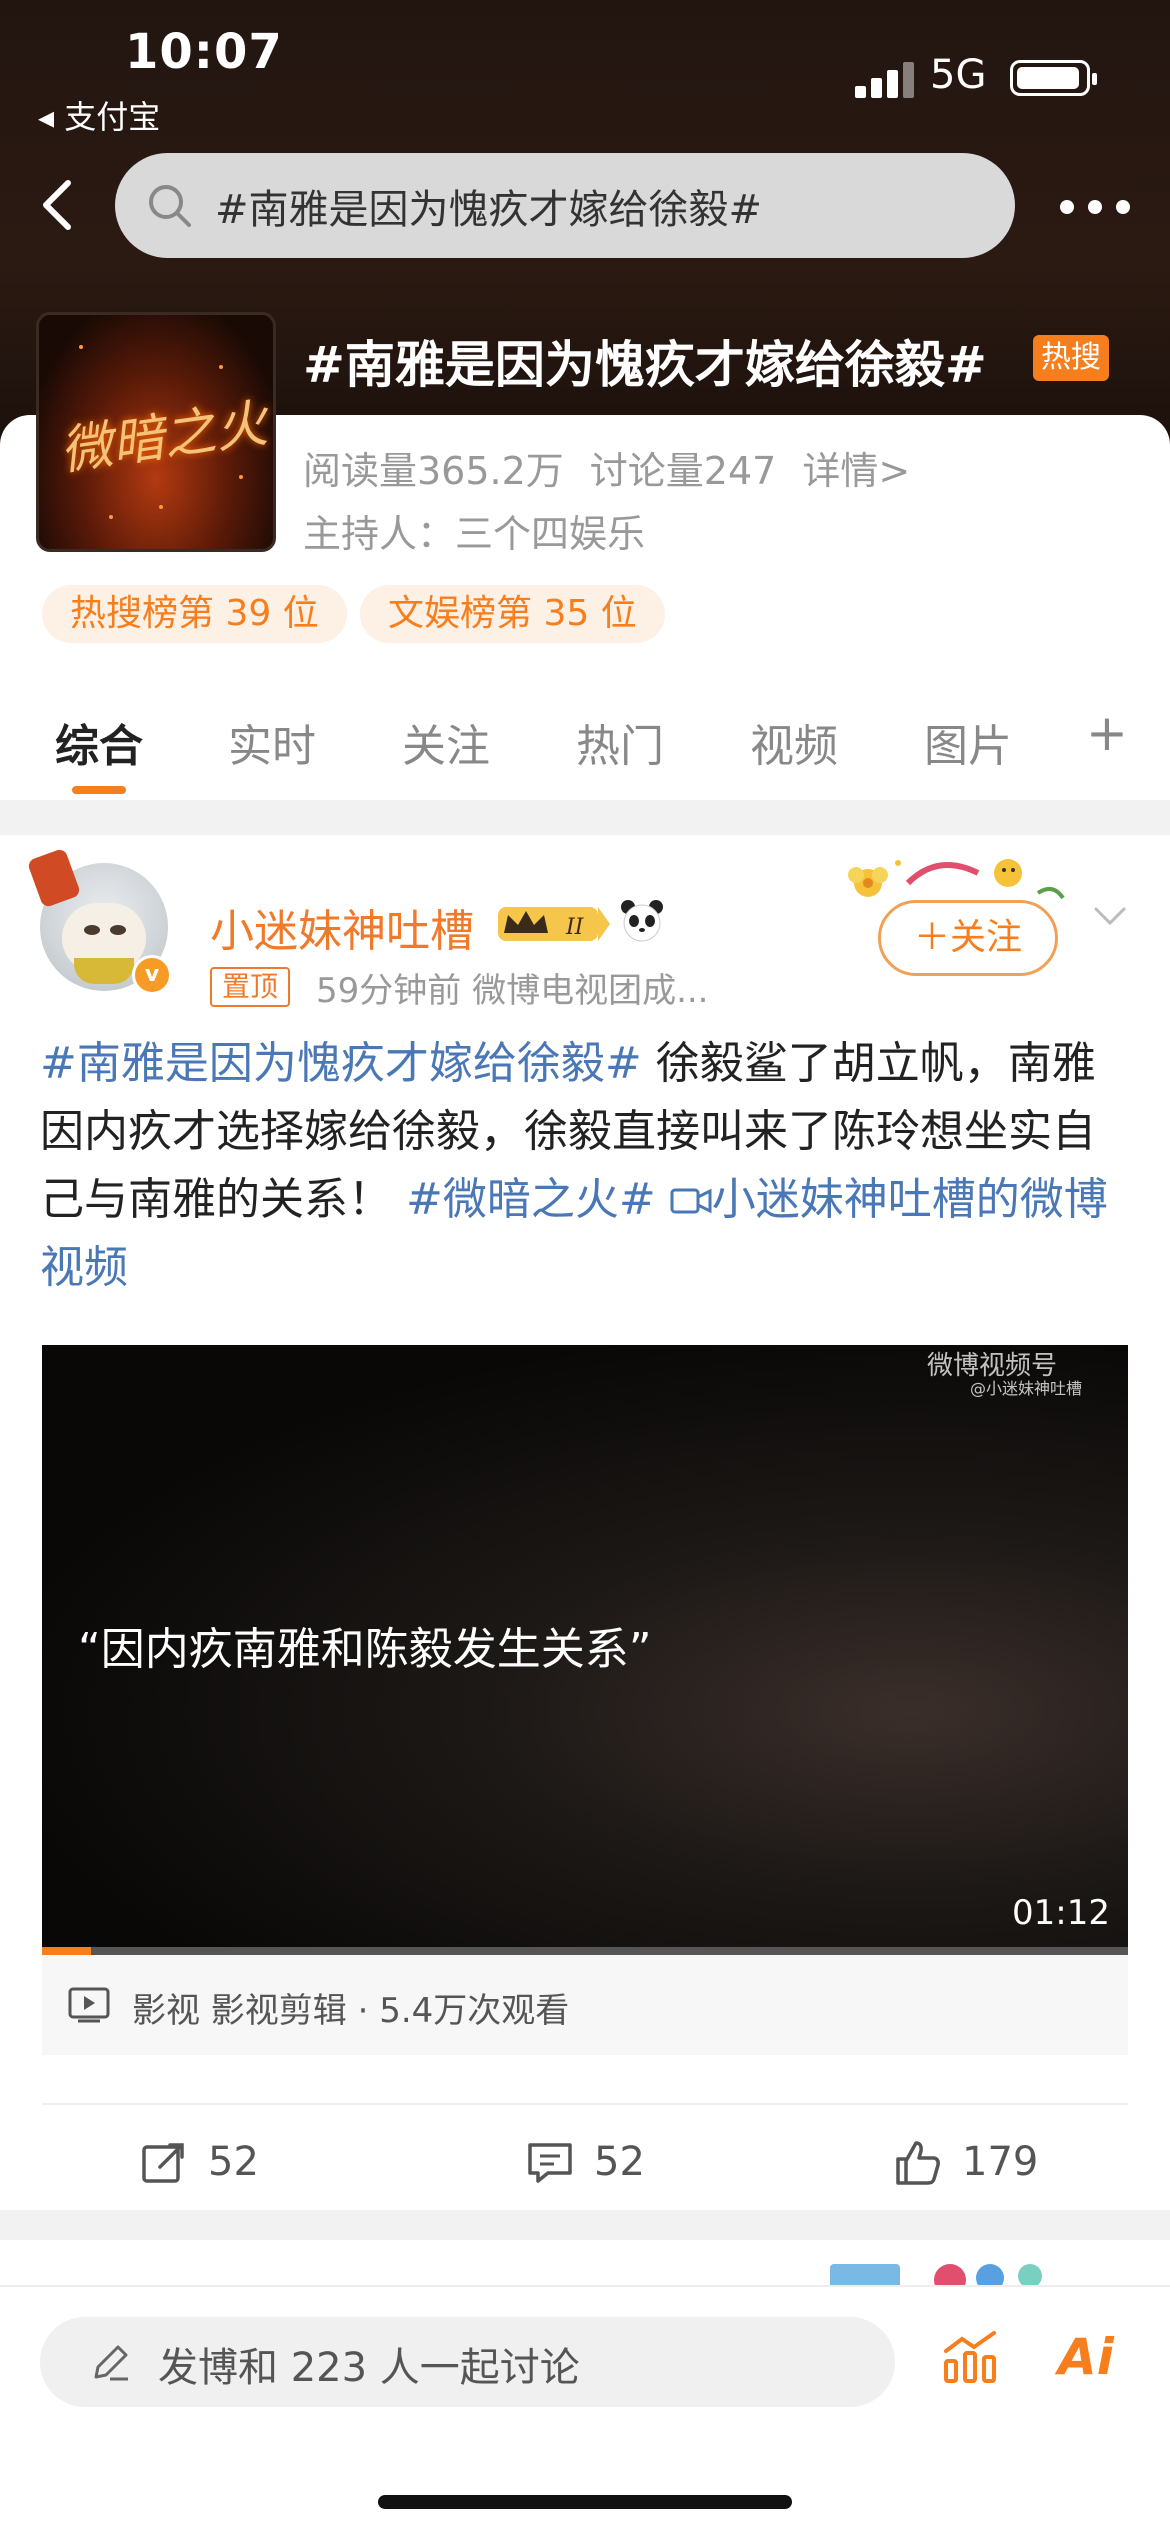 This screenshot has height=2532, width=1170. I want to click on video-info-bar: 影视 影视剪辑 · 5.4万次观看, so click(585, 2005).